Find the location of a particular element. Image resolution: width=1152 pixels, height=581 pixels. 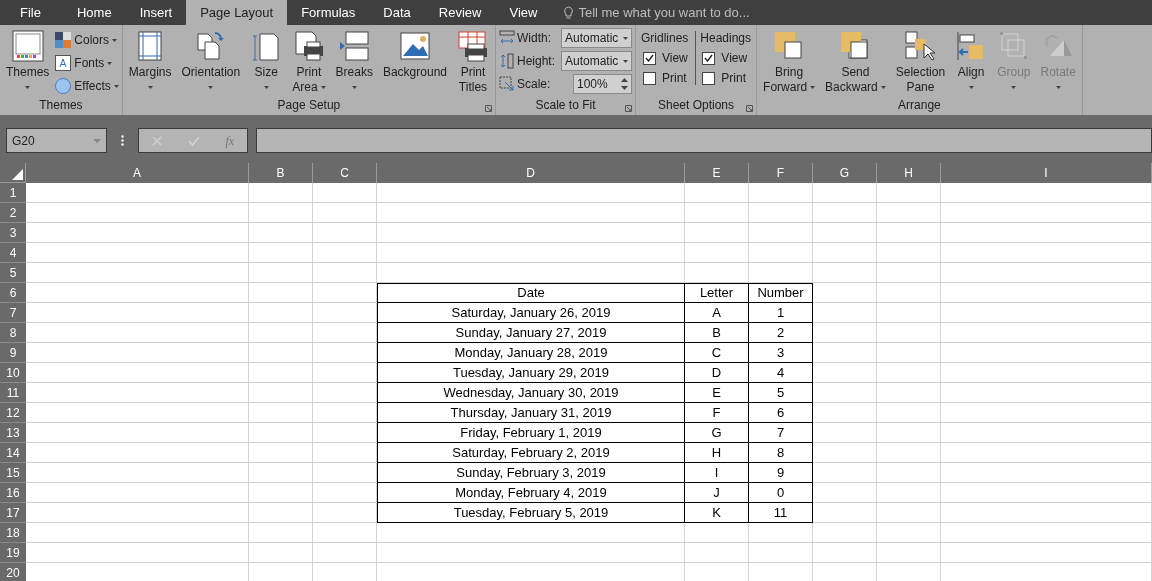

ribbon-tab: View is located at coordinates (523, 12).